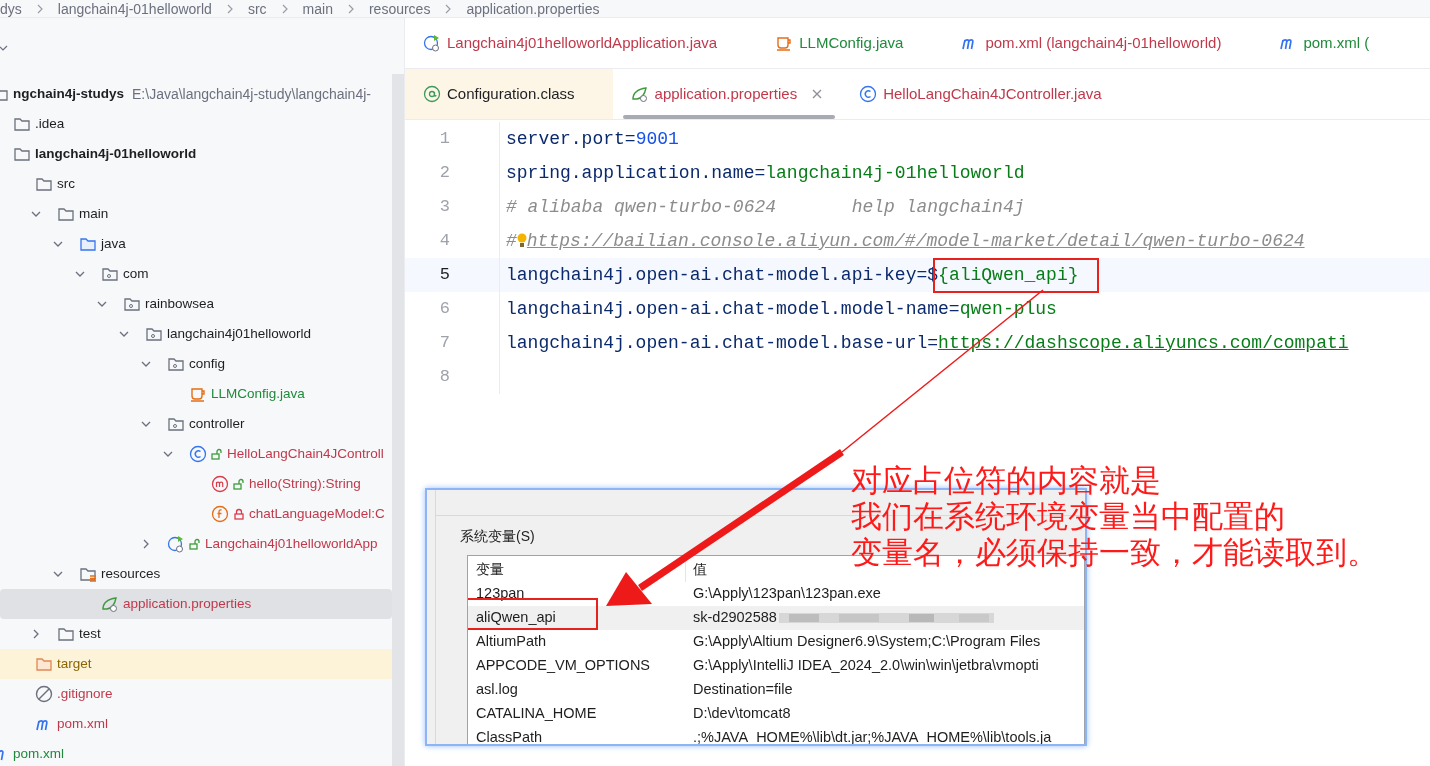 This screenshot has height=766, width=1430. What do you see at coordinates (399, 8) in the screenshot?
I see `breadcrumb-item: resources` at bounding box center [399, 8].